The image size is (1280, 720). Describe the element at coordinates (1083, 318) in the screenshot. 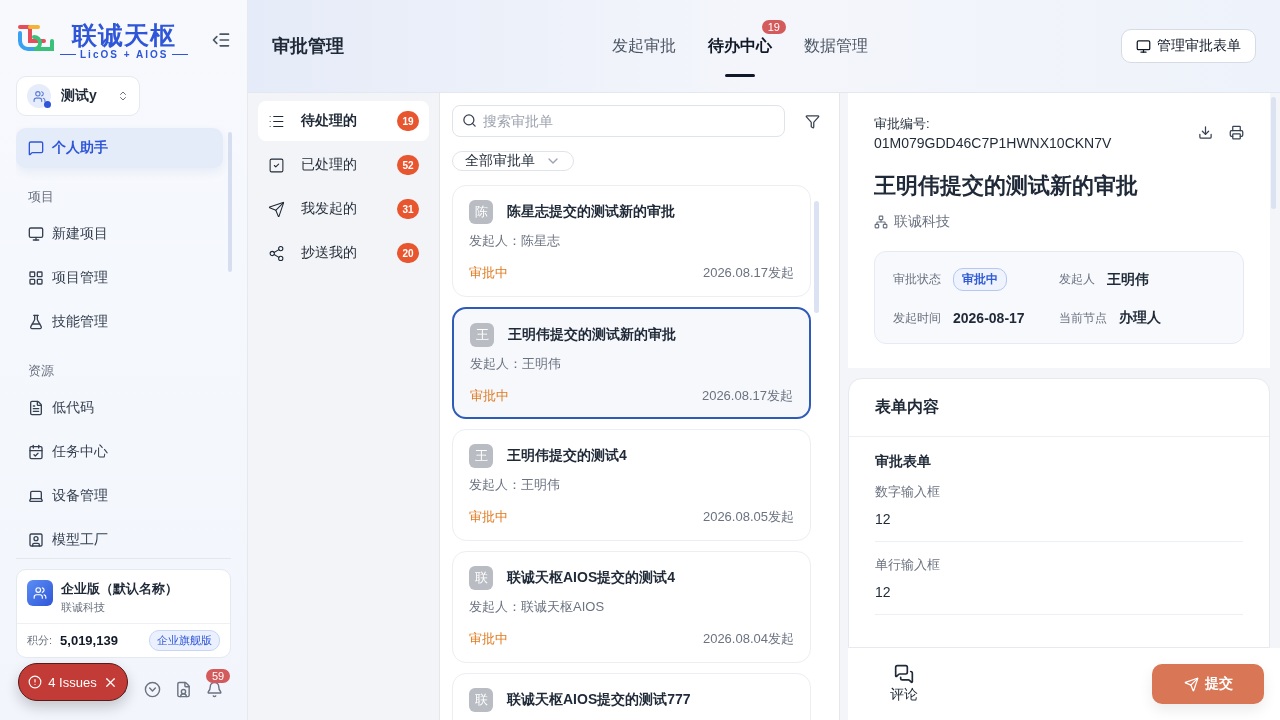

I see `info-label: 当前节点` at that location.